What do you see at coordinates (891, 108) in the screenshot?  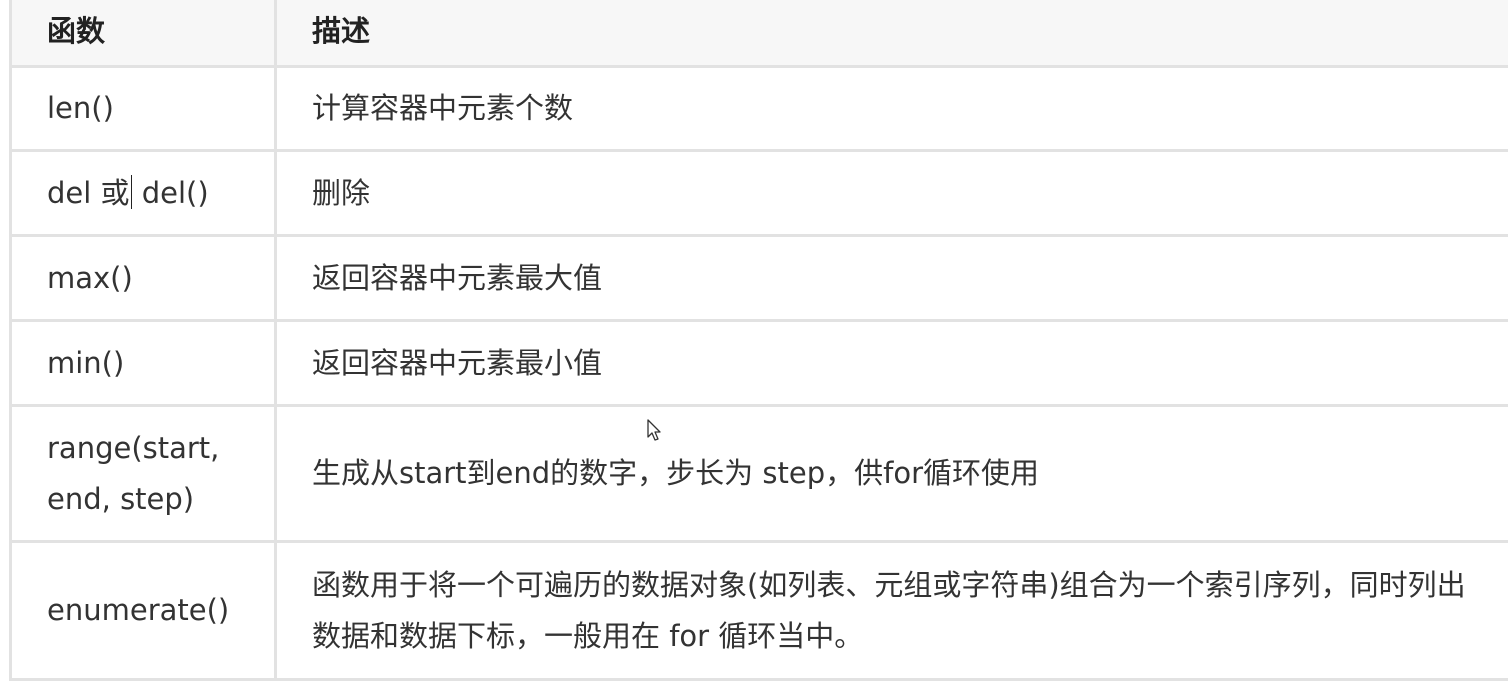 I see `description-cell: 计算容器中元素个数` at bounding box center [891, 108].